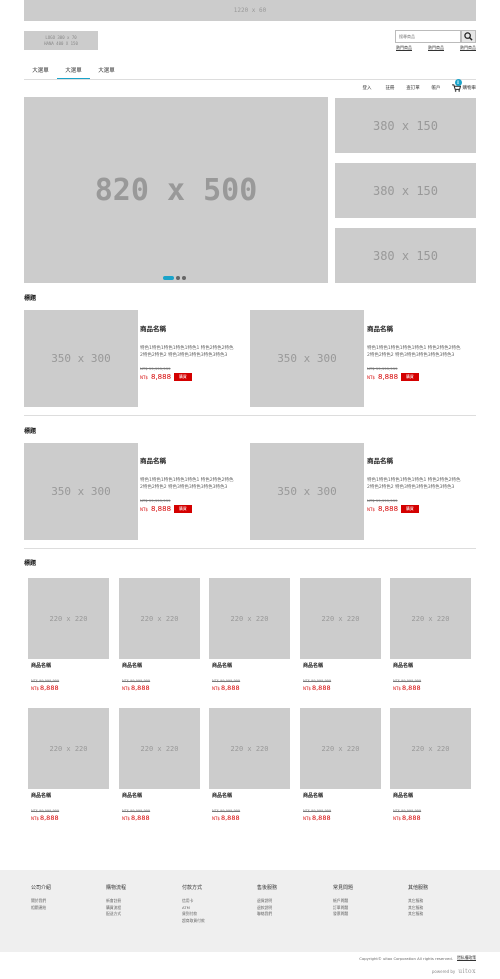  Describe the element at coordinates (405, 190) in the screenshot. I see `hero-side-banner-2: 380 x 150` at that location.